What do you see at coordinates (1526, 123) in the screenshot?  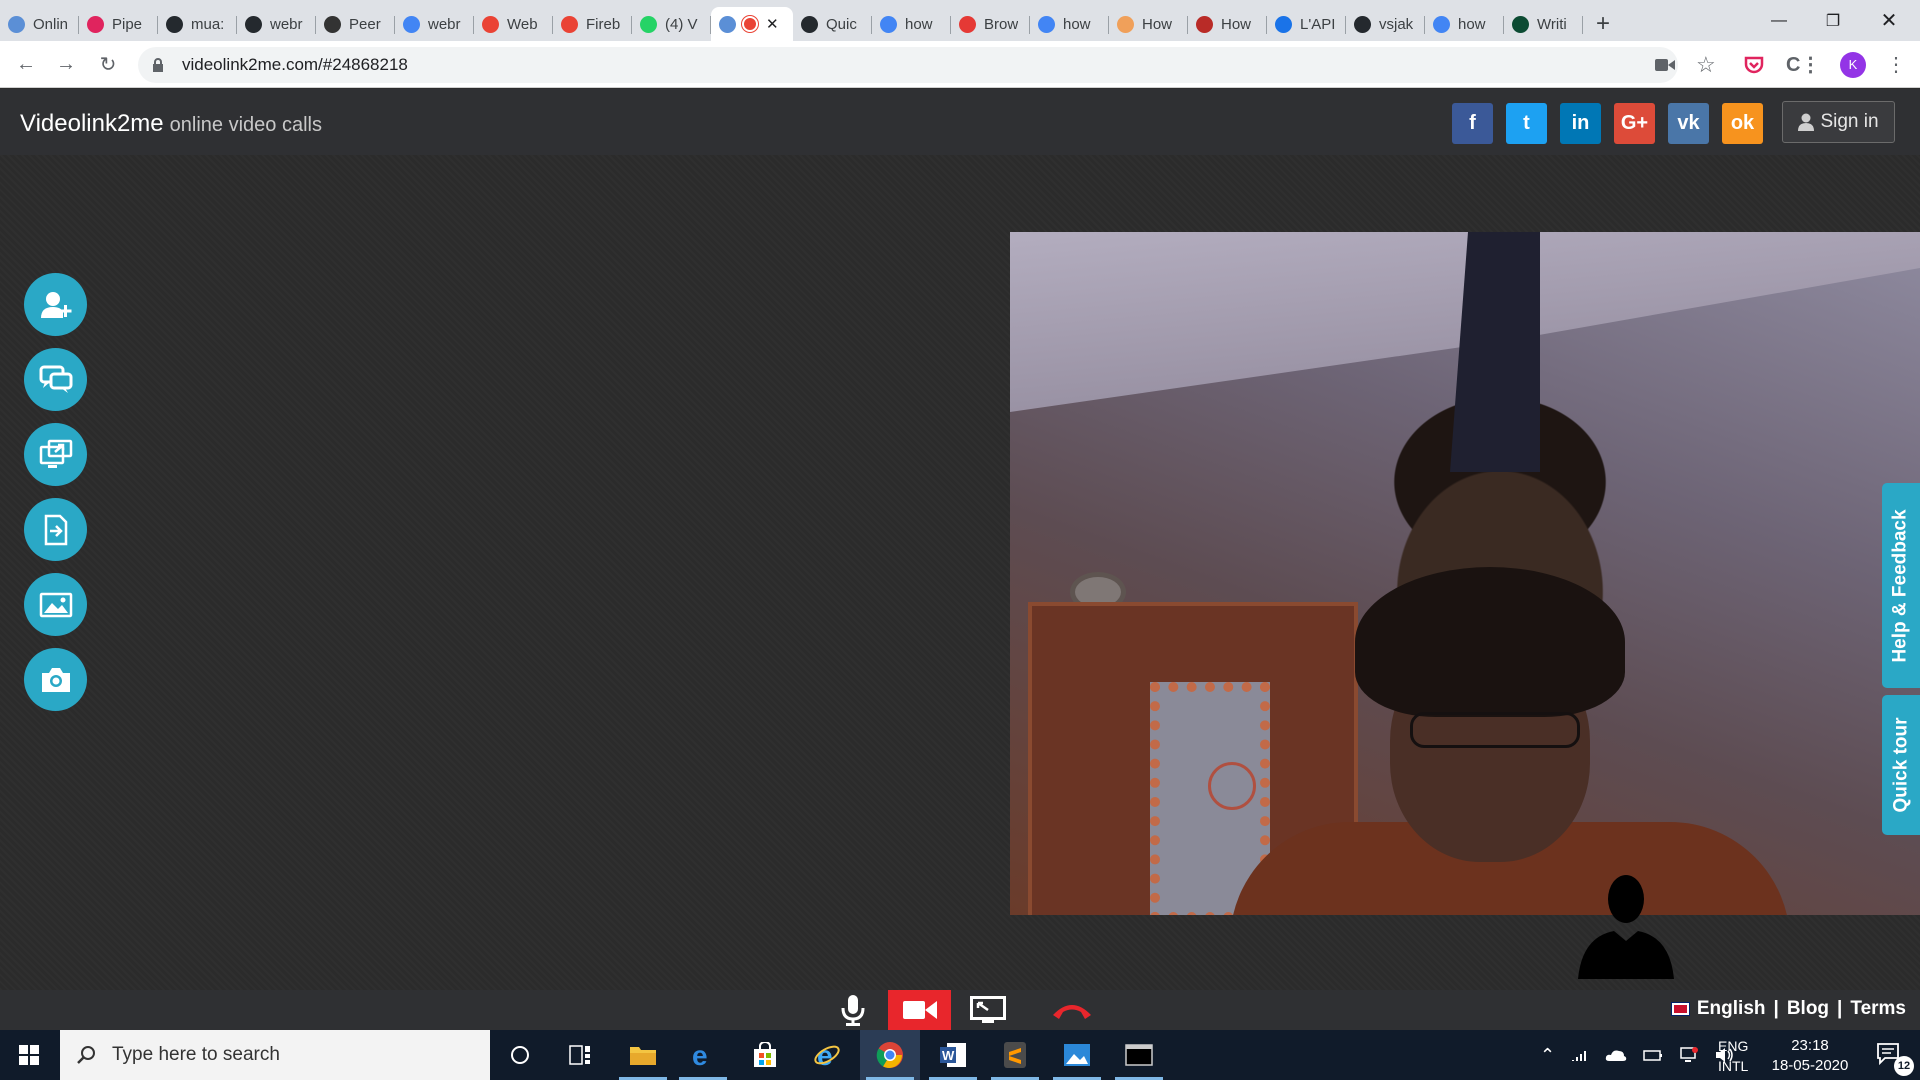 I see `twitter-icon: t` at bounding box center [1526, 123].